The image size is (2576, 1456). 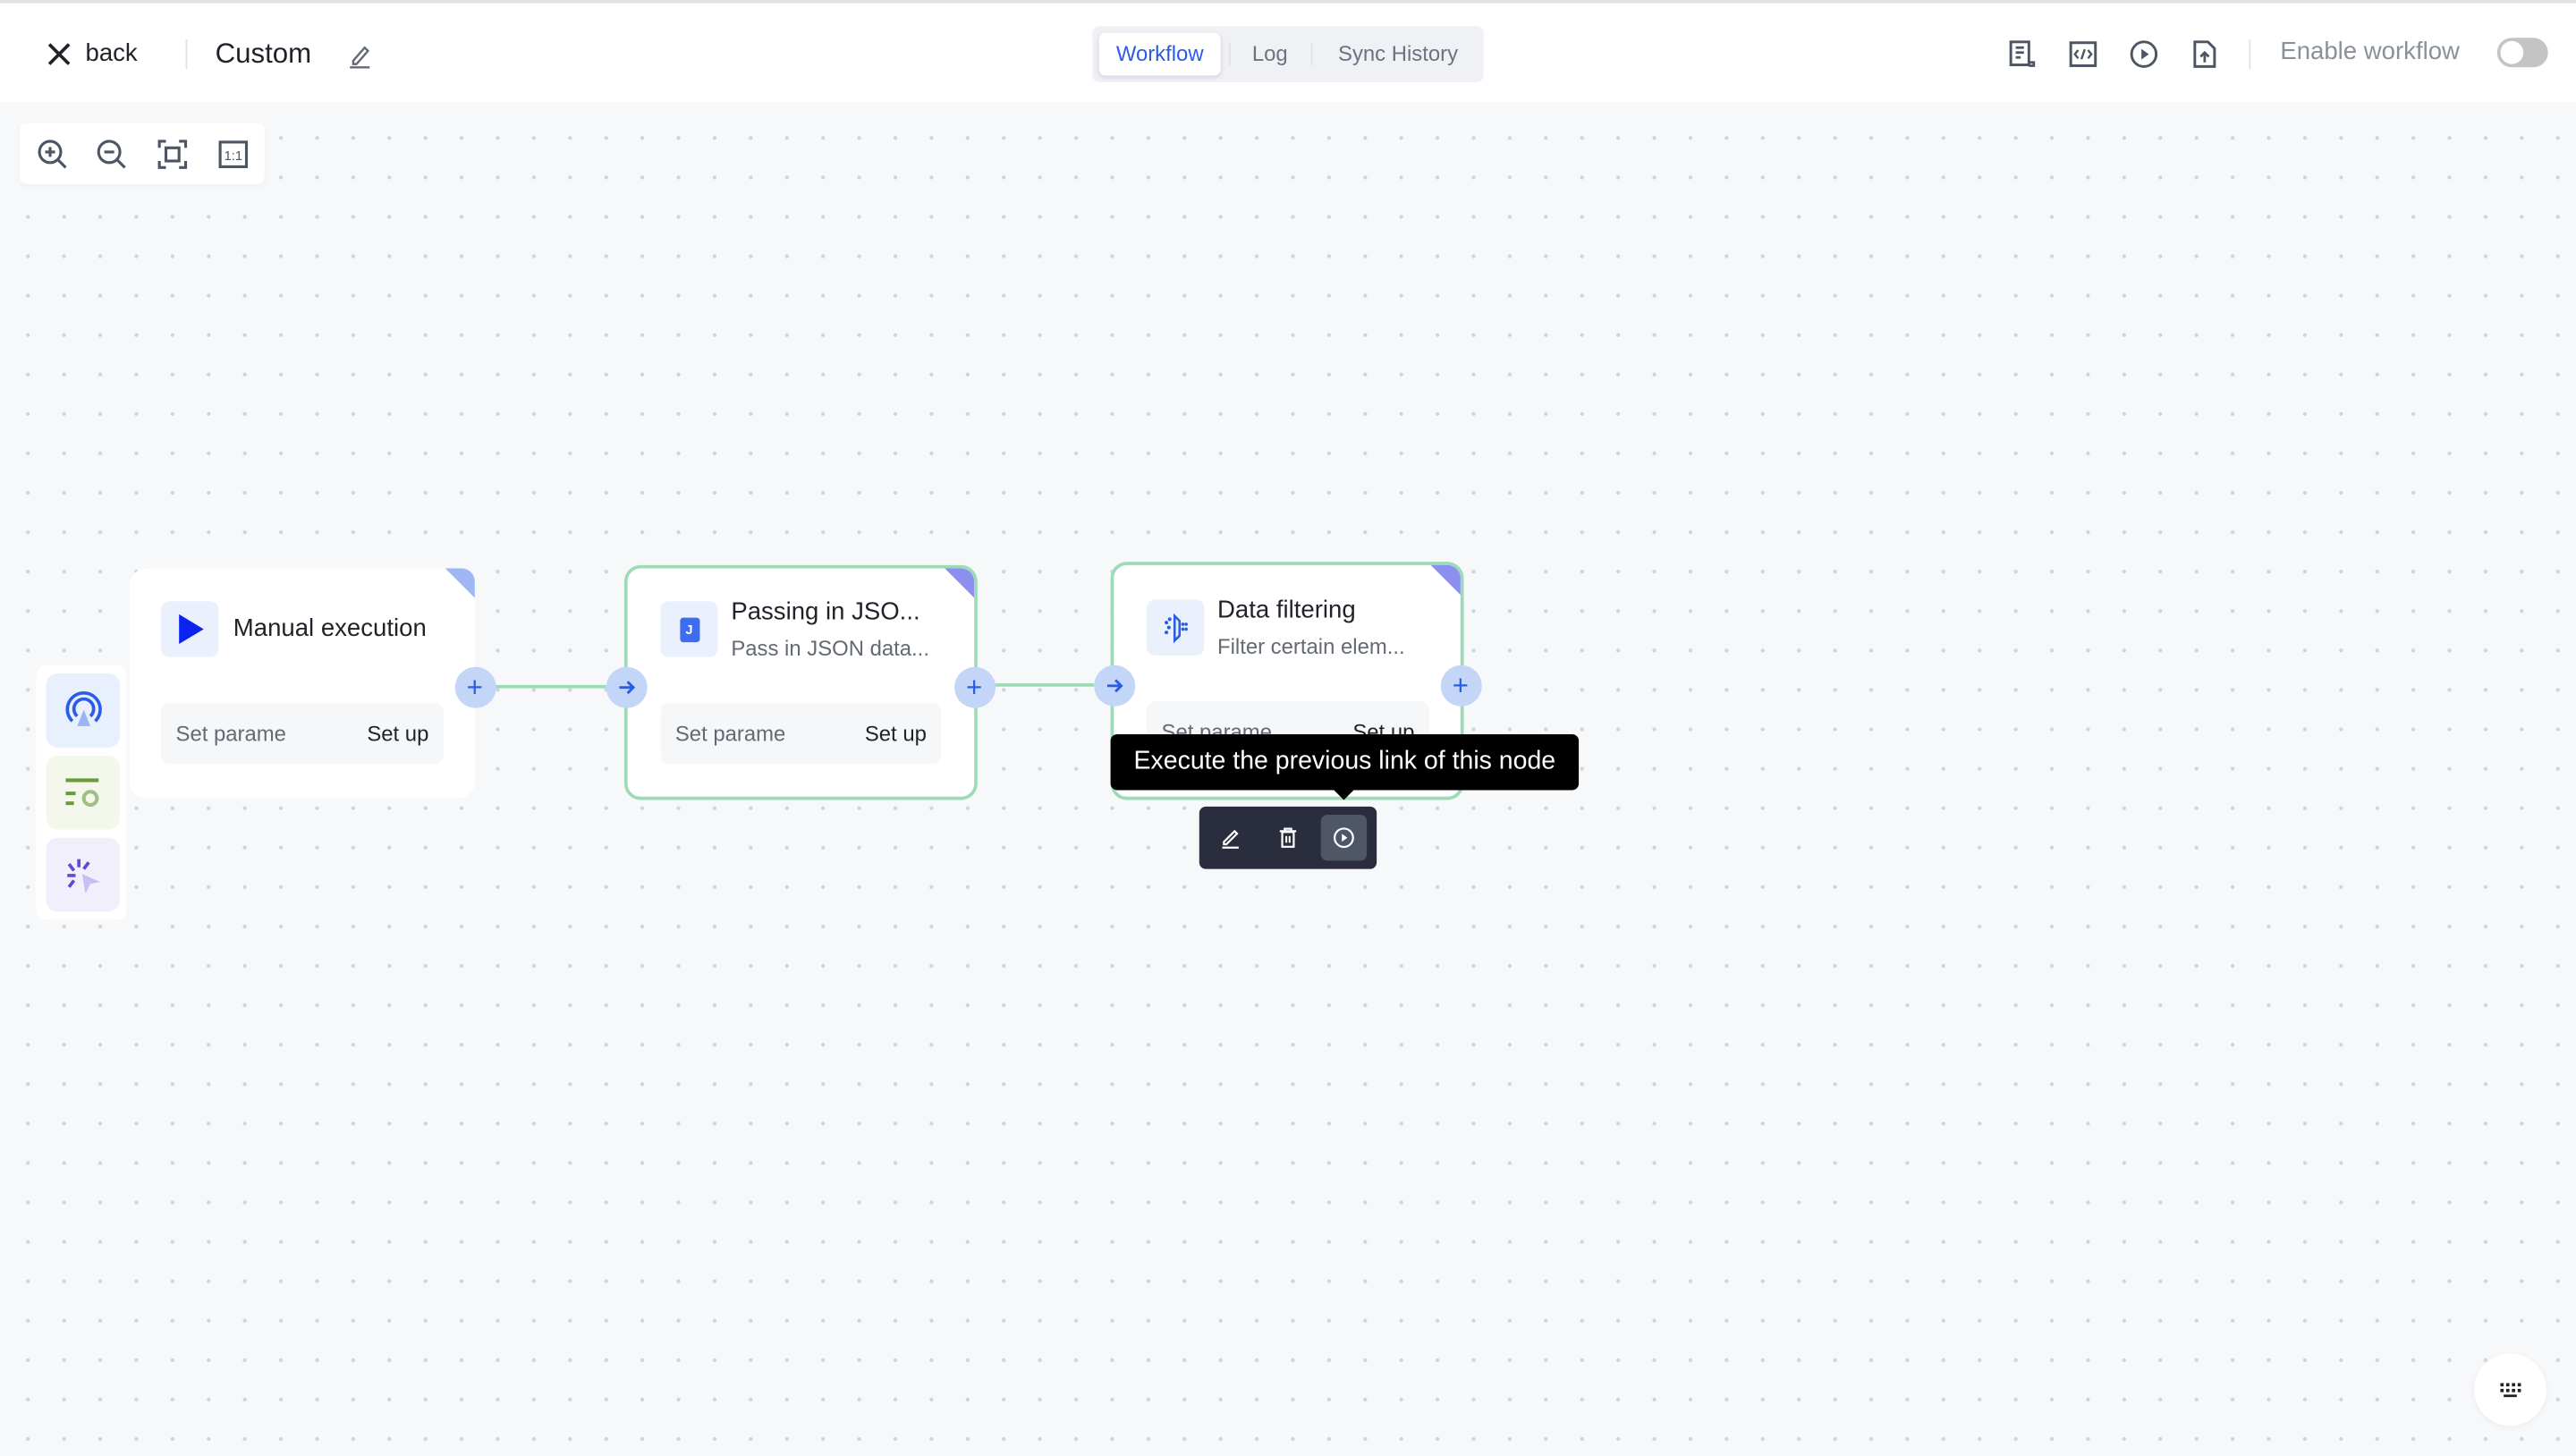 I want to click on palette-item-trigger, so click(x=83, y=710).